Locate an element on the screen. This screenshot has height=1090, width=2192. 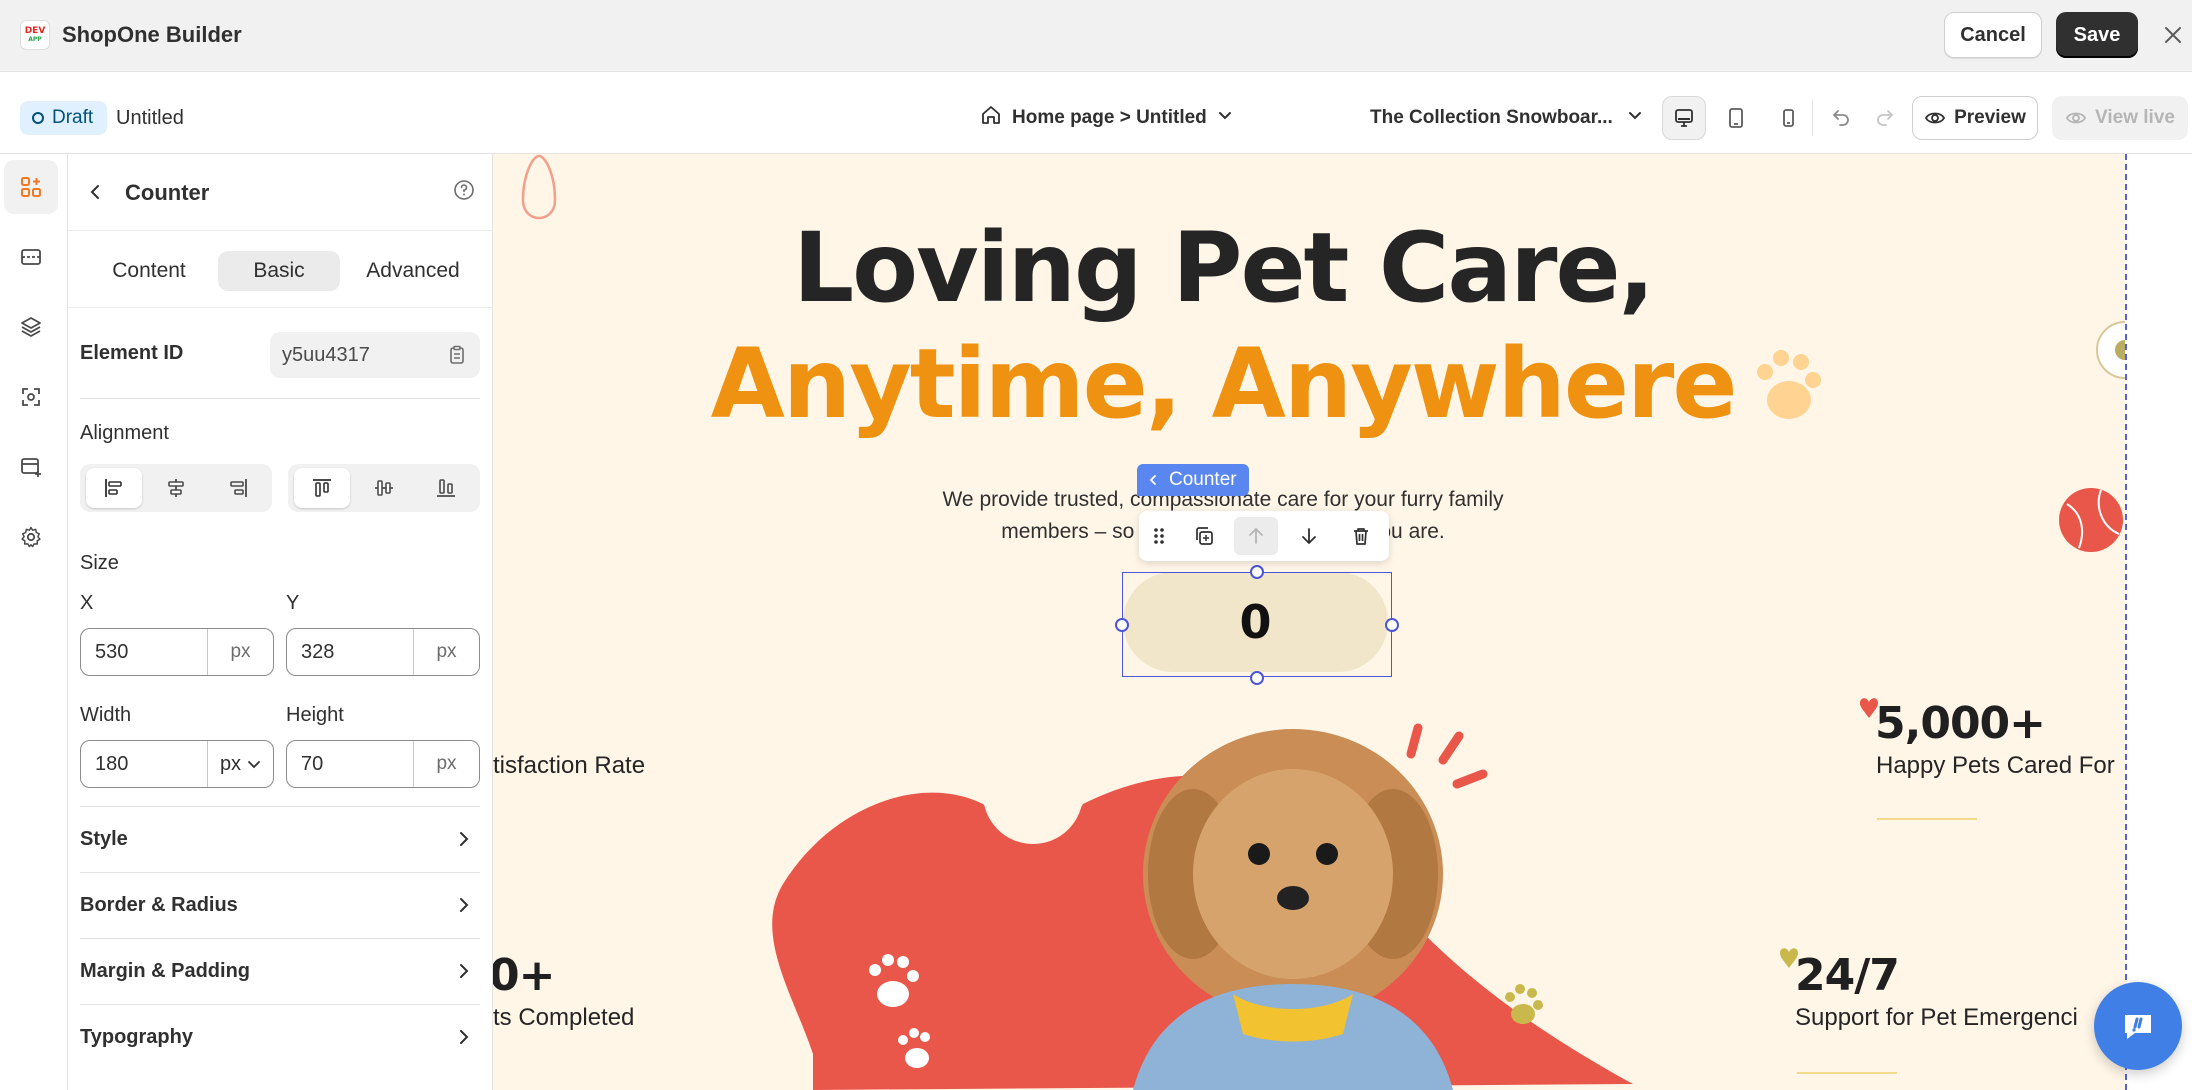
view-live-button: View live is located at coordinates (2120, 118).